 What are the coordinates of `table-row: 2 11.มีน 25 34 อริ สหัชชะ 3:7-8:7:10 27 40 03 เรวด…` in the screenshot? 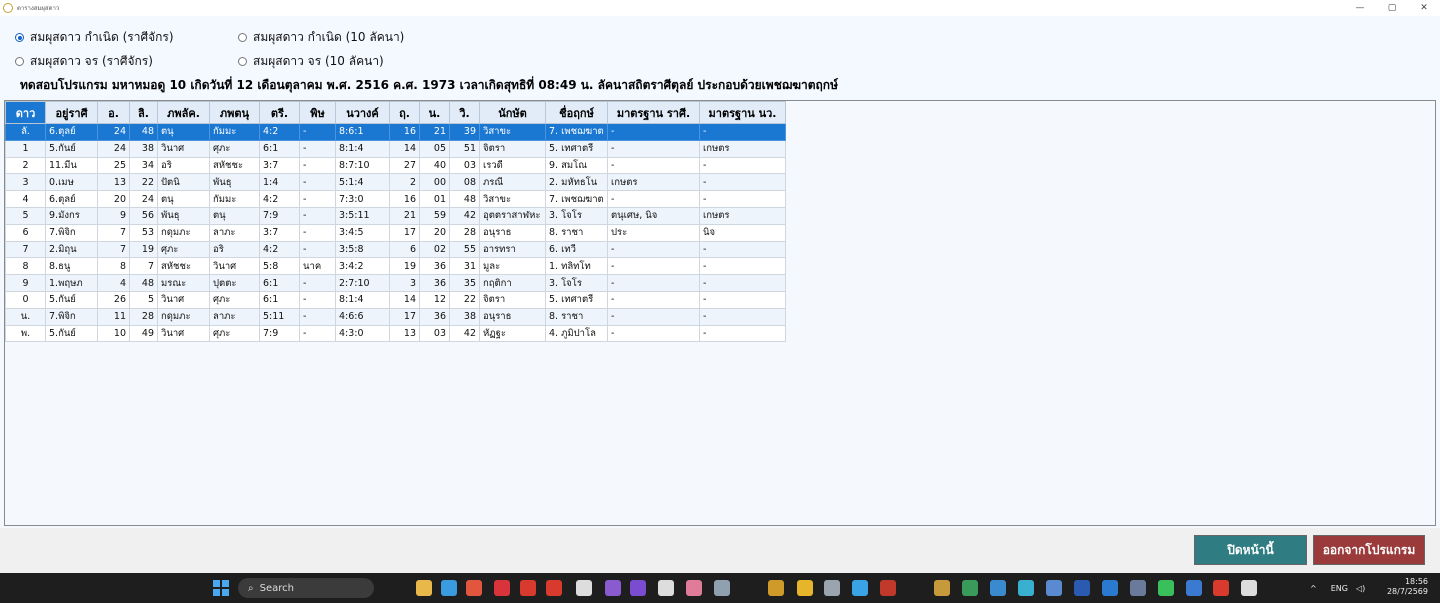 It's located at (395, 165).